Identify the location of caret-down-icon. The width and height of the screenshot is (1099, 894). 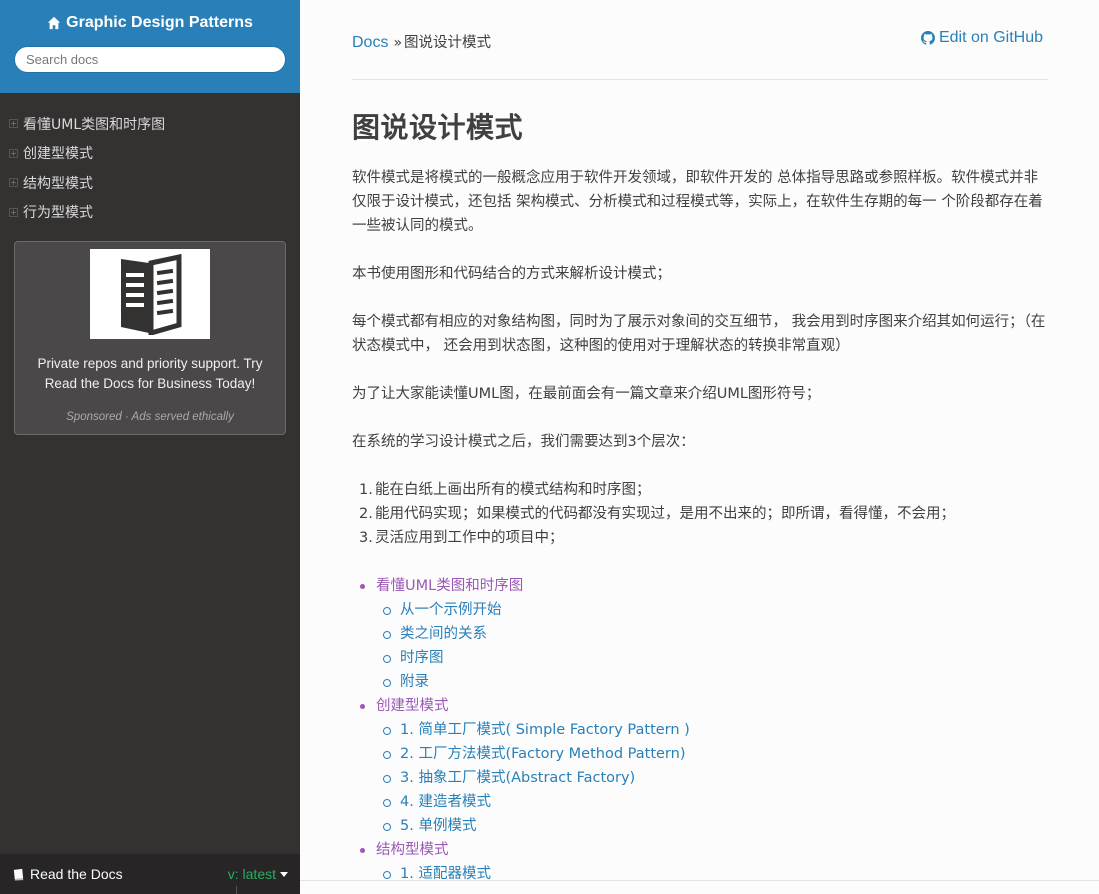
(284, 874).